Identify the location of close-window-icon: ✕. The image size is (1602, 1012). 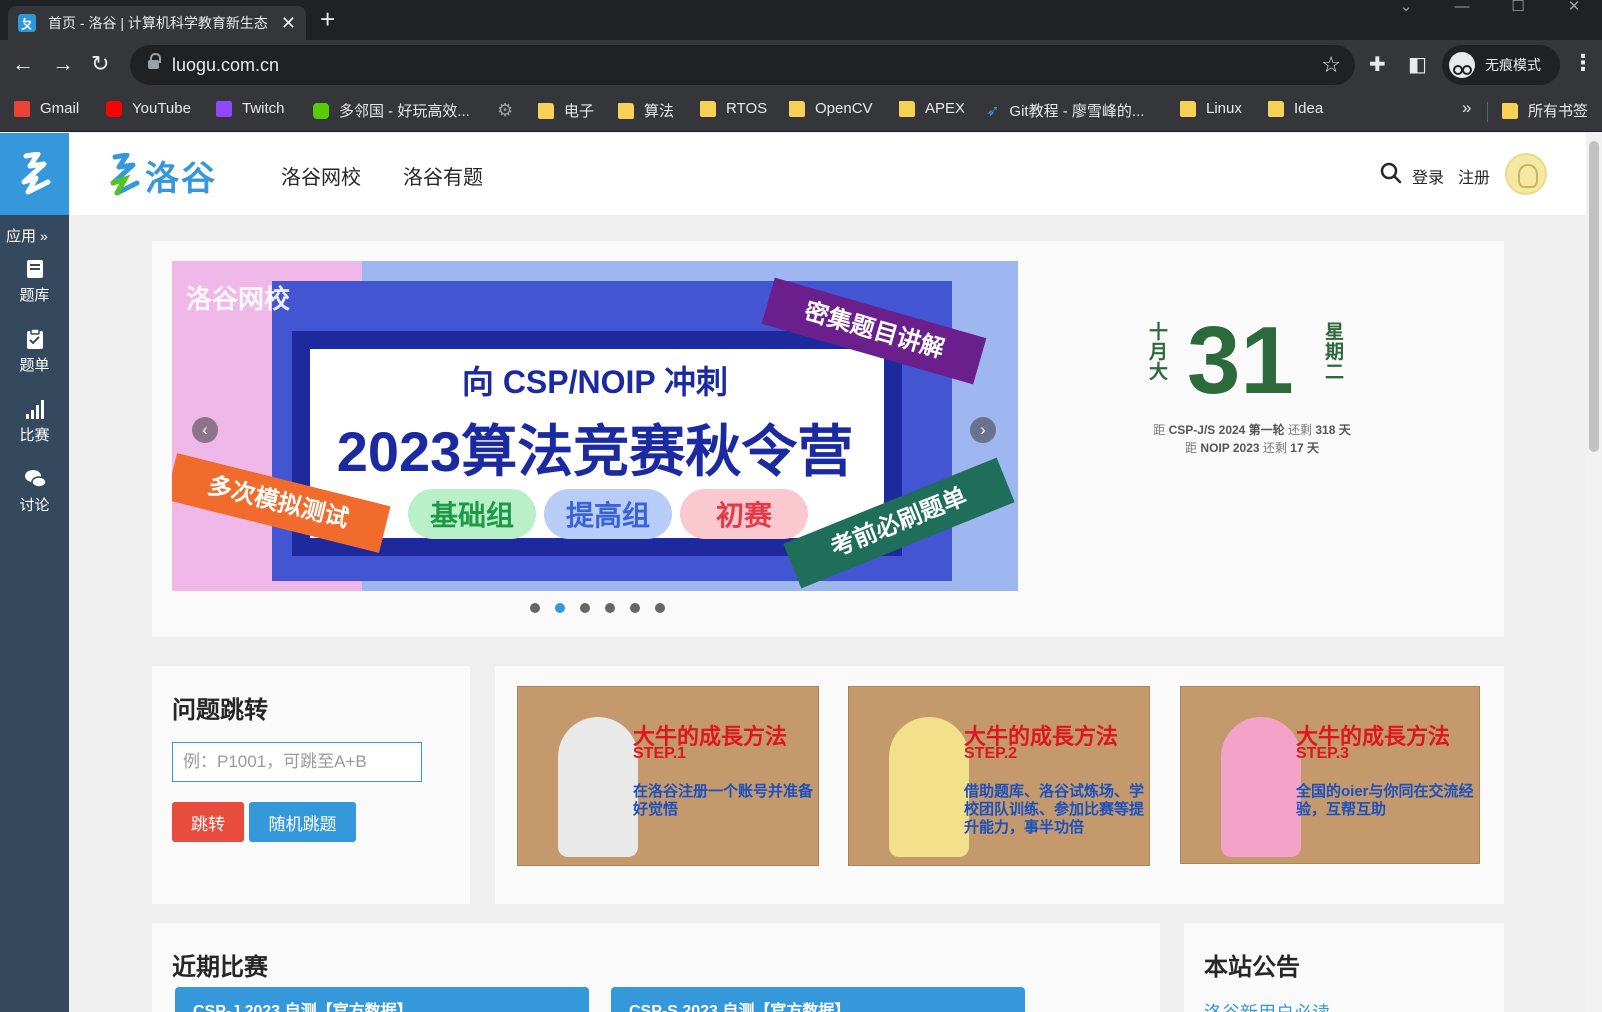
(1574, 10).